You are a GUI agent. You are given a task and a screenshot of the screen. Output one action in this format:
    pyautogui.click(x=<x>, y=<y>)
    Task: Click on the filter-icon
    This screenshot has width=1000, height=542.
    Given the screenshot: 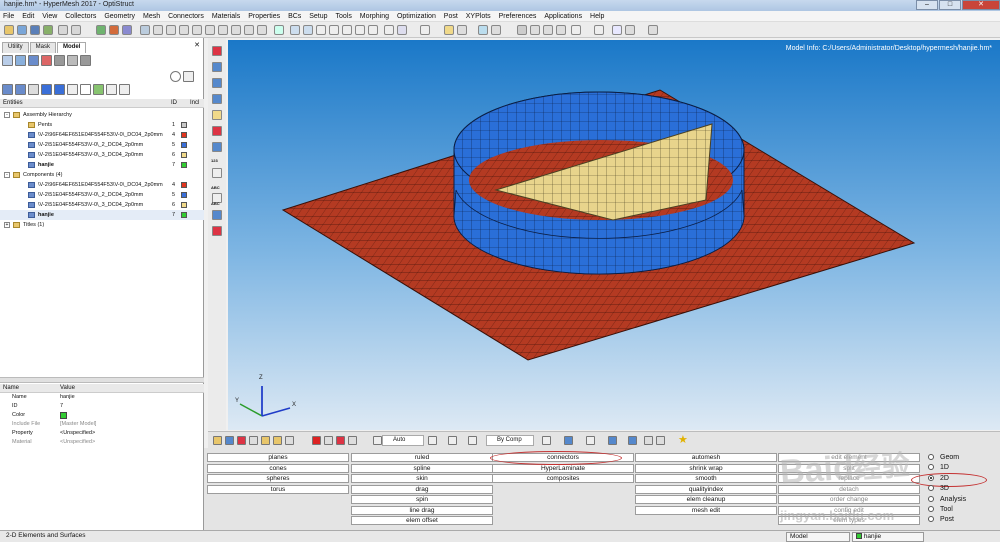 What is the action you would take?
    pyautogui.click(x=33, y=89)
    